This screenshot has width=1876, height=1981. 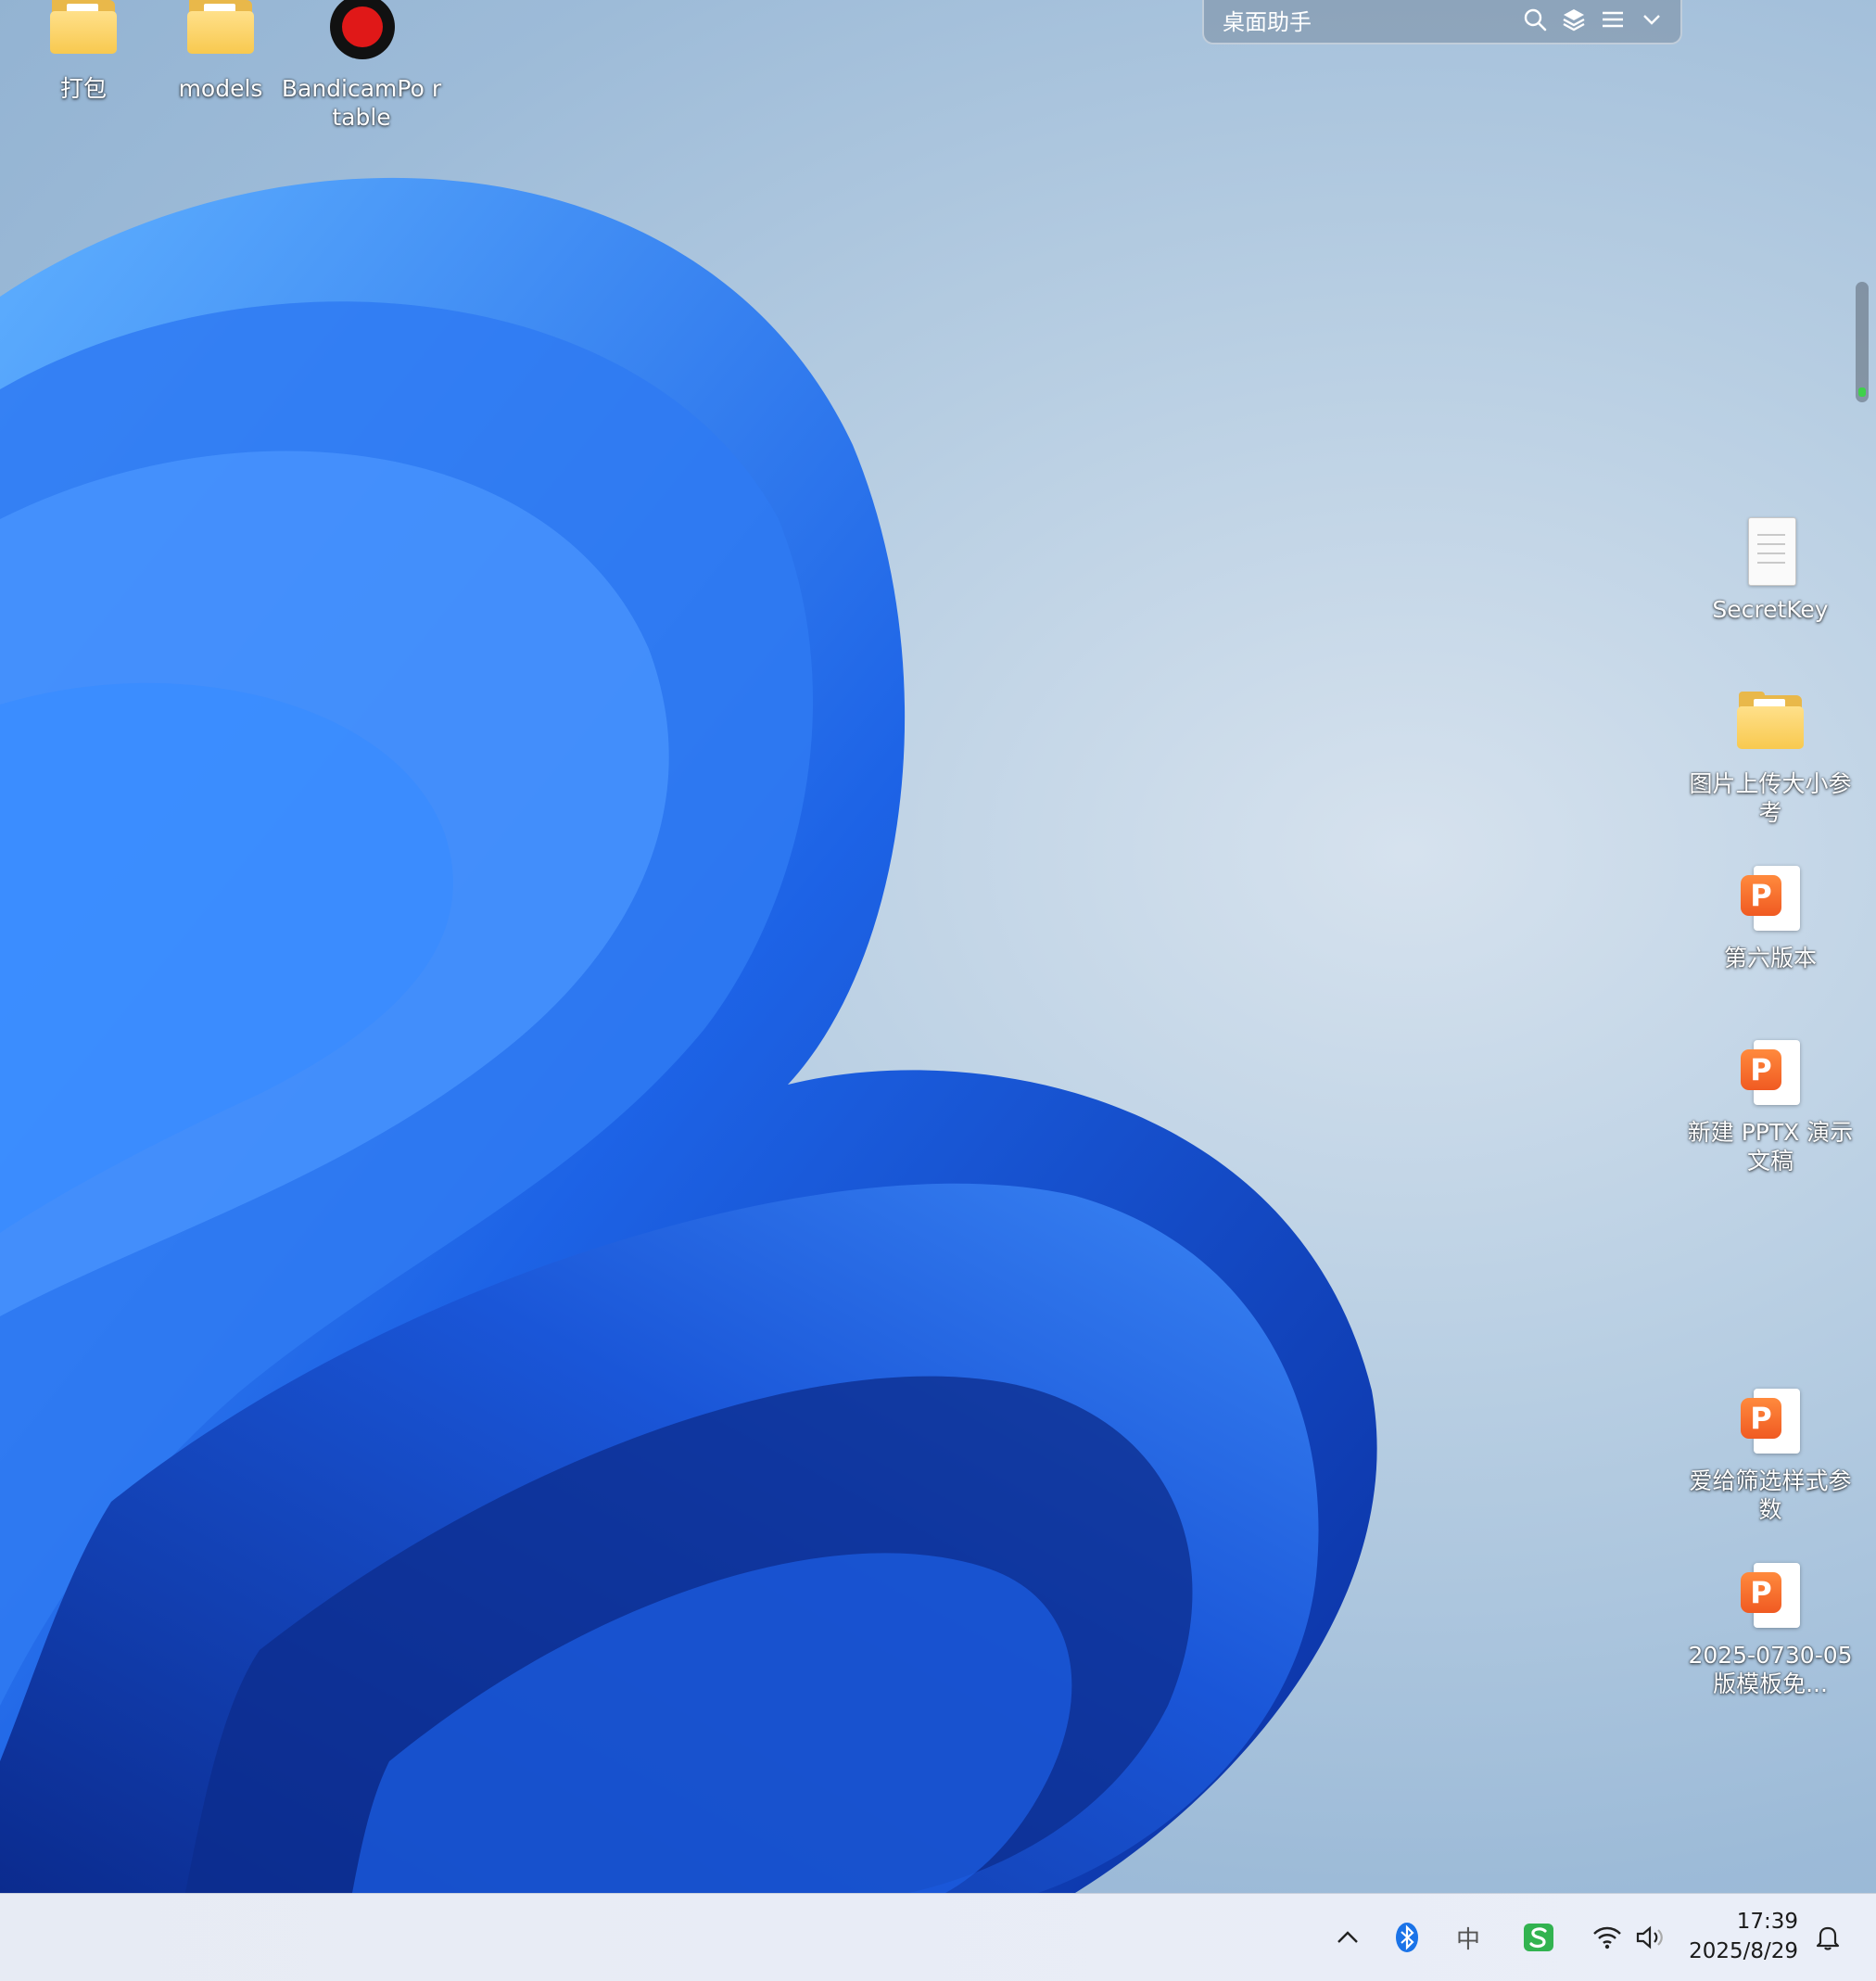 What do you see at coordinates (1268, 21) in the screenshot?
I see `desktop-helper-title: 桌面助手` at bounding box center [1268, 21].